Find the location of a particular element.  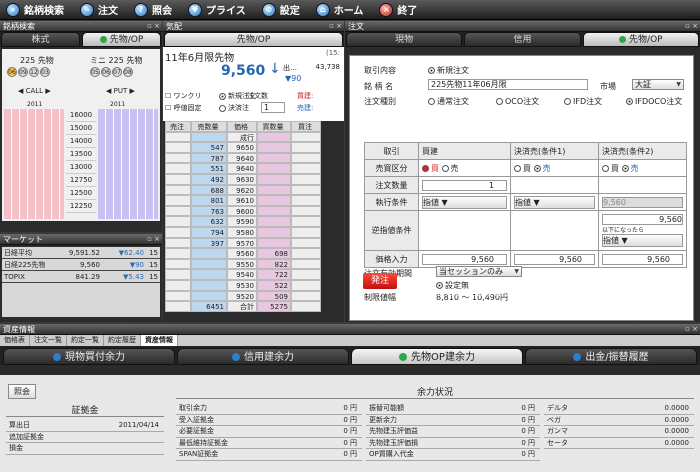

book-cell: 787 is located at coordinates (209, 158).